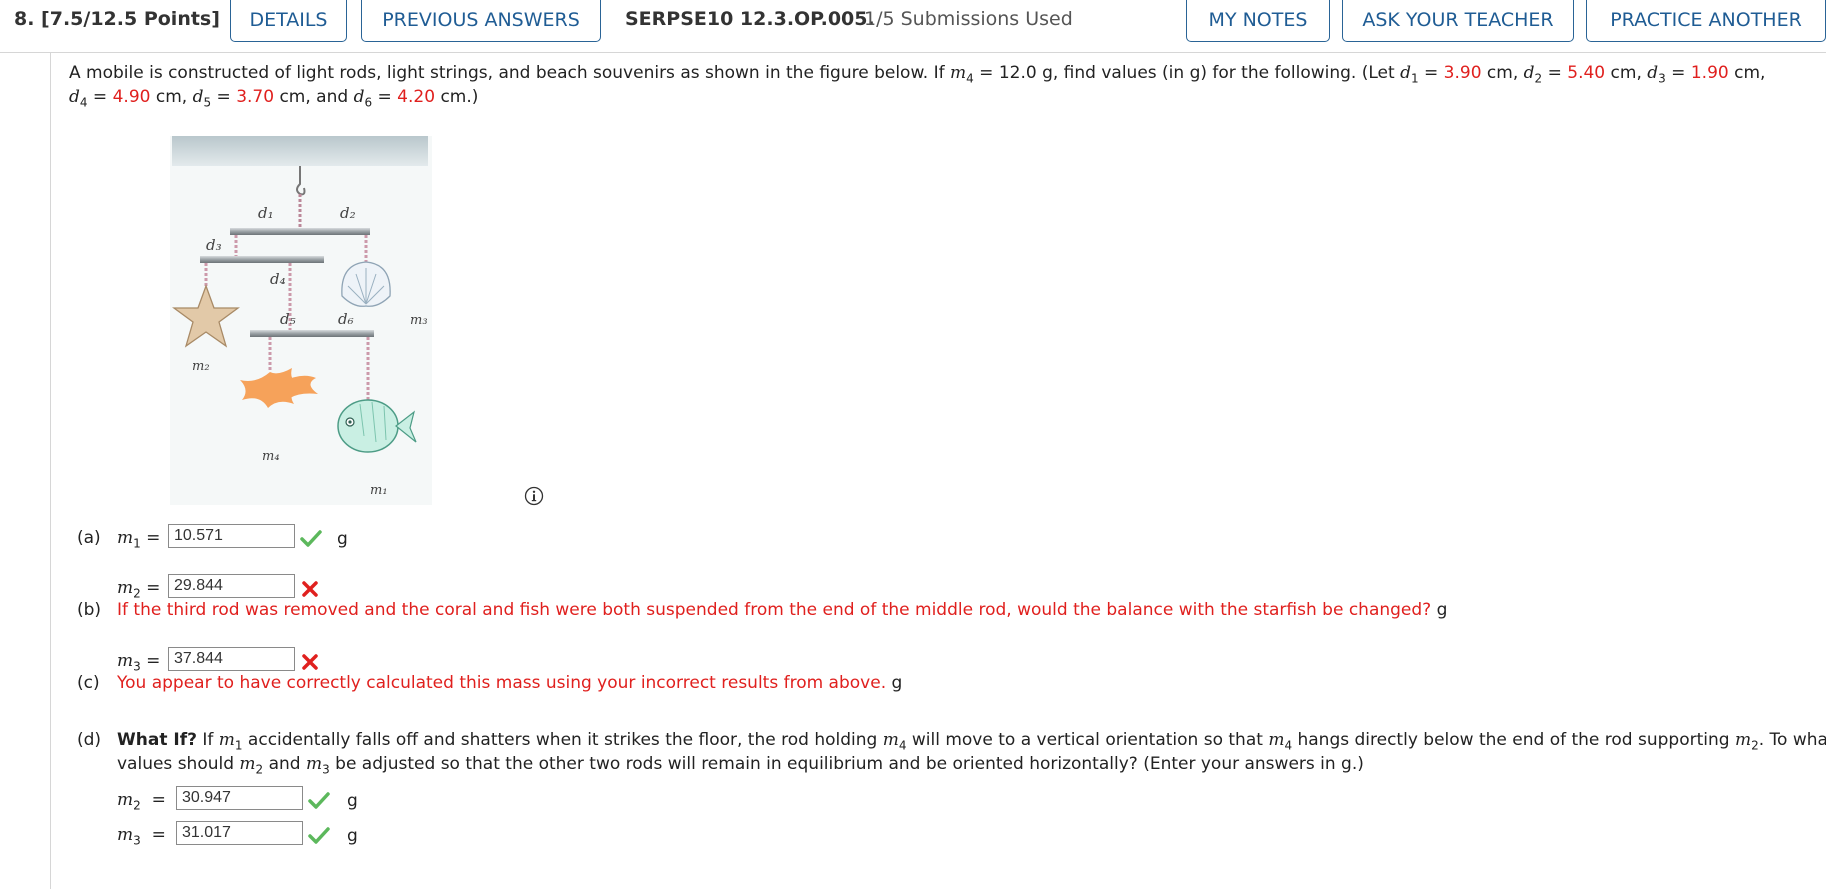 This screenshot has width=1826, height=889. Describe the element at coordinates (214, 245) in the screenshot. I see `fig-label-d3: d₃` at that location.